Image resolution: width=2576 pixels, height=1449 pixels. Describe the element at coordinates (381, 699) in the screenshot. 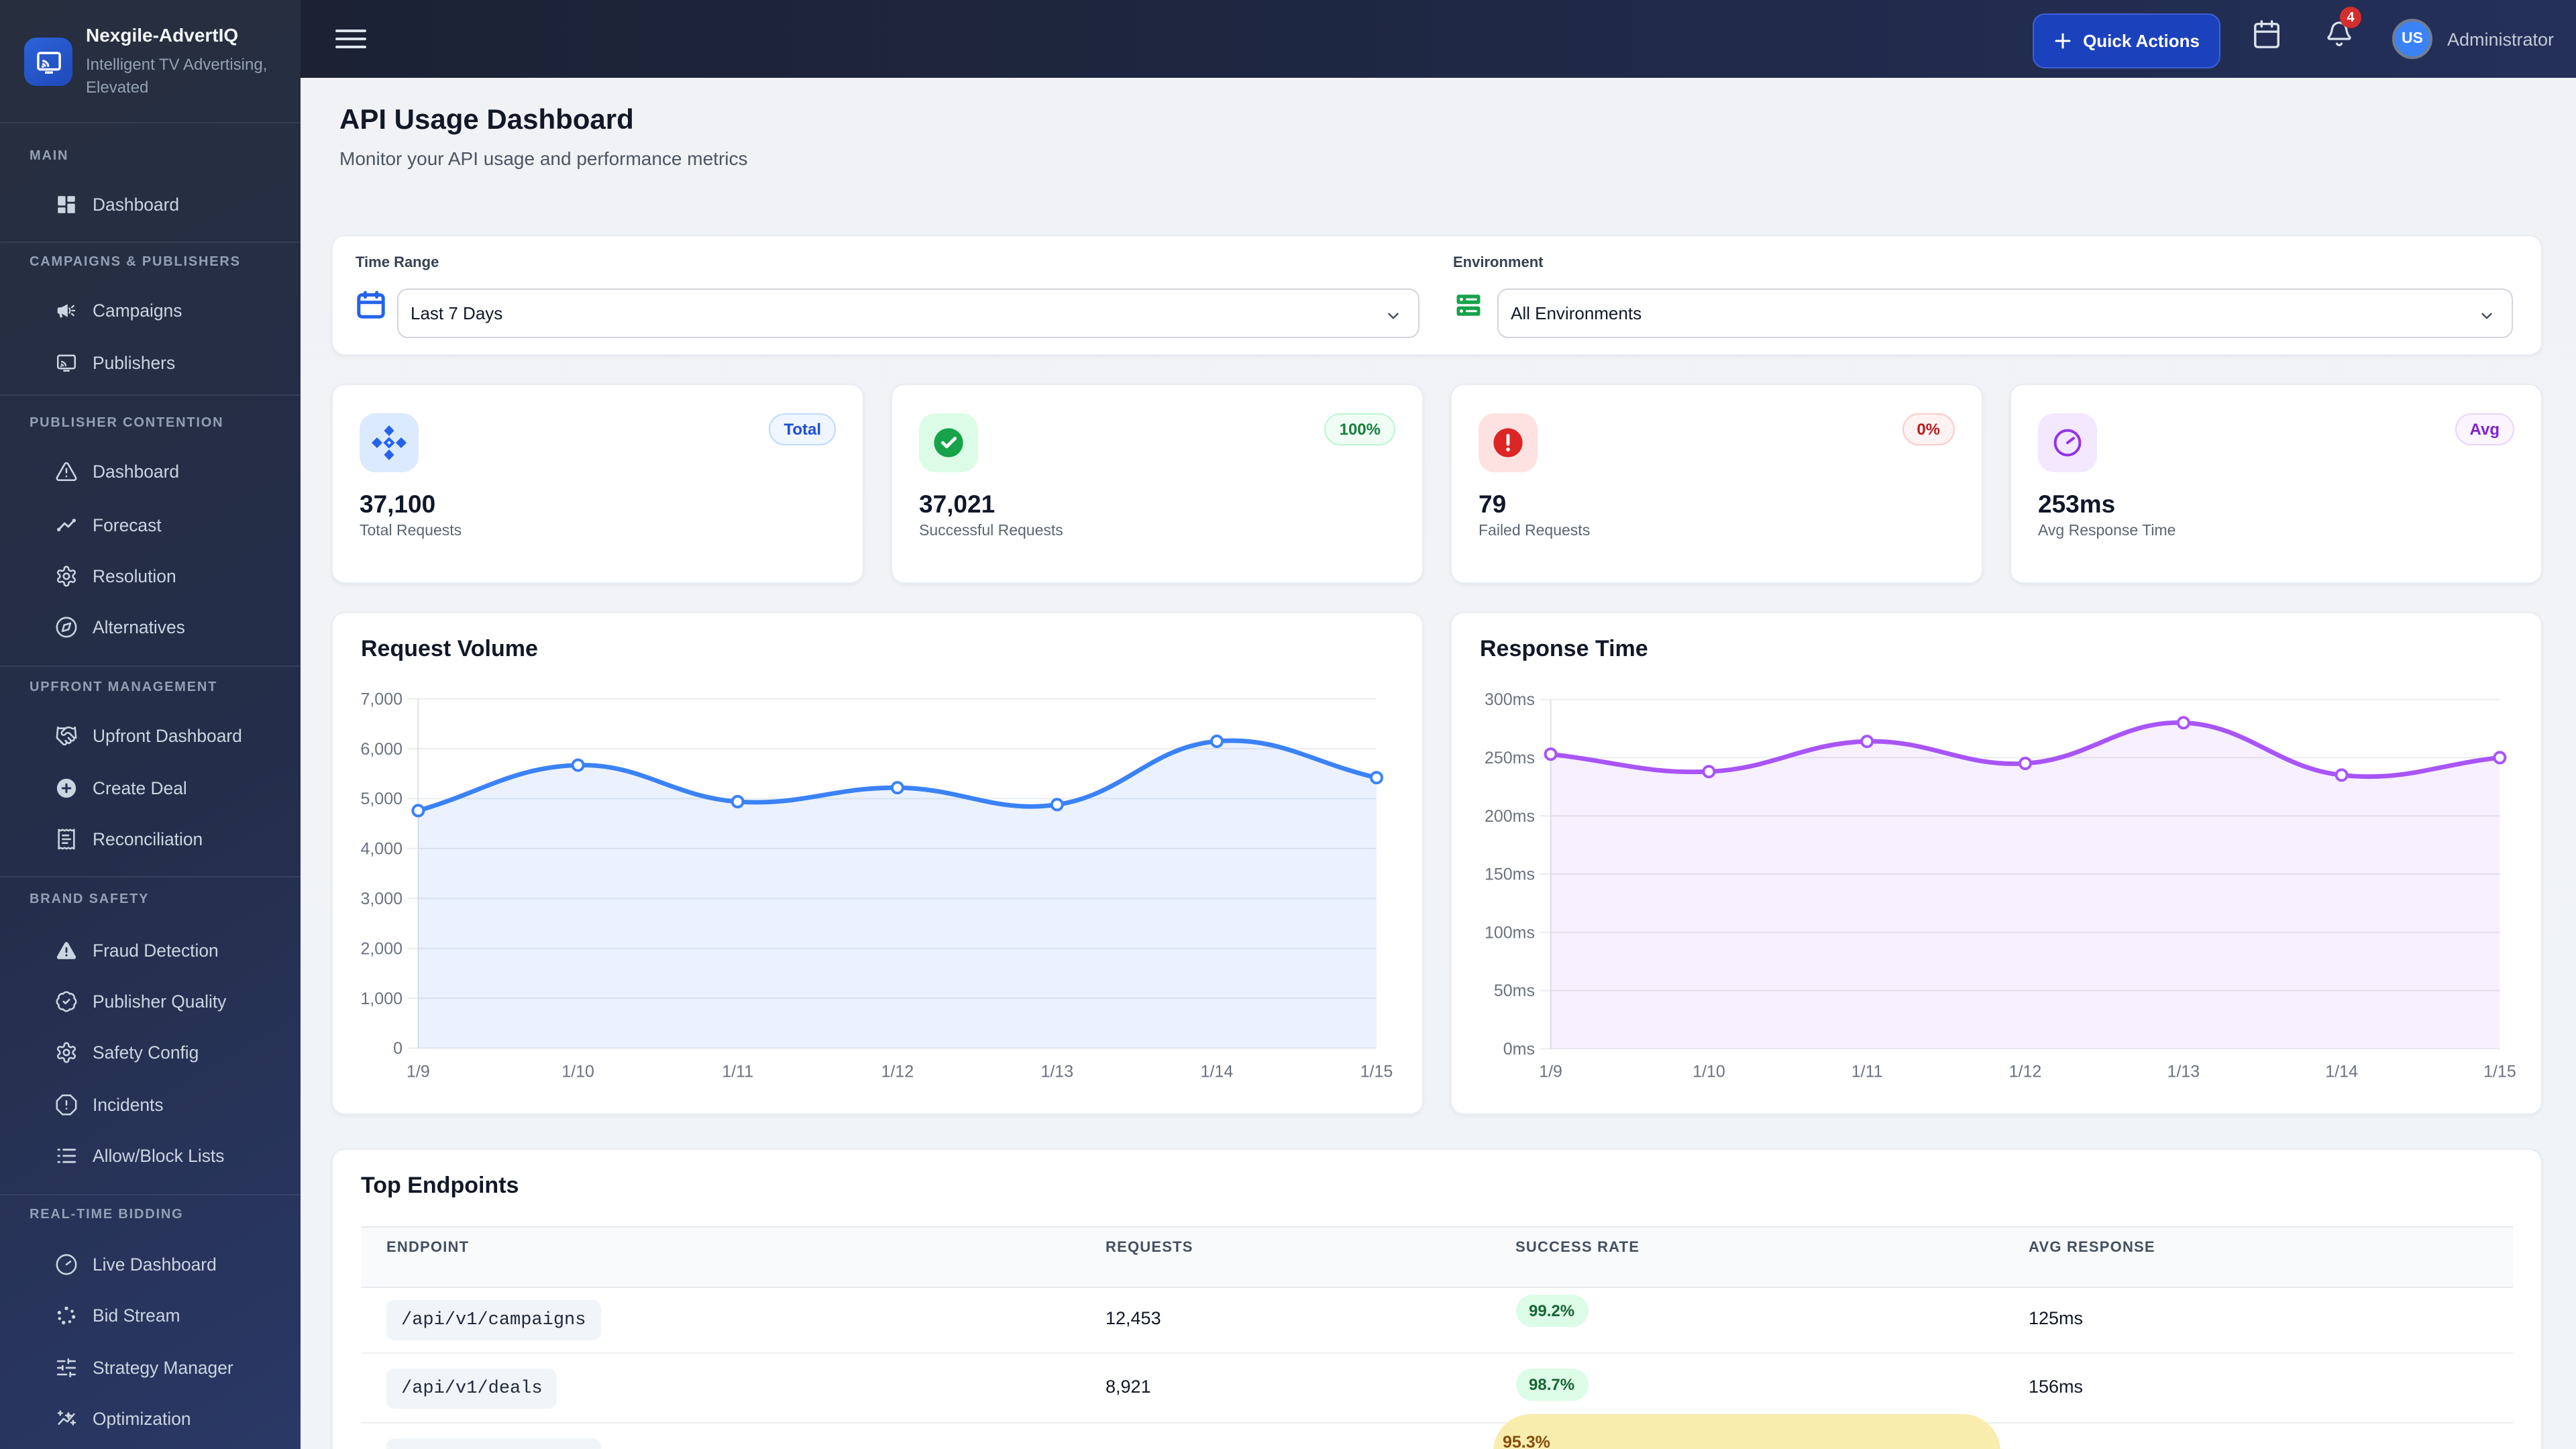

I see `svg-text: 7,000` at that location.